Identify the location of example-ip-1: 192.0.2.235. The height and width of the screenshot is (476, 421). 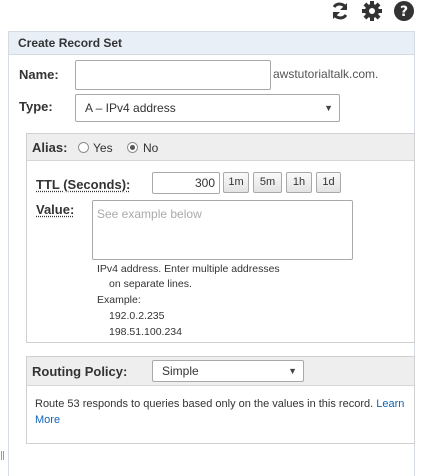
(137, 316).